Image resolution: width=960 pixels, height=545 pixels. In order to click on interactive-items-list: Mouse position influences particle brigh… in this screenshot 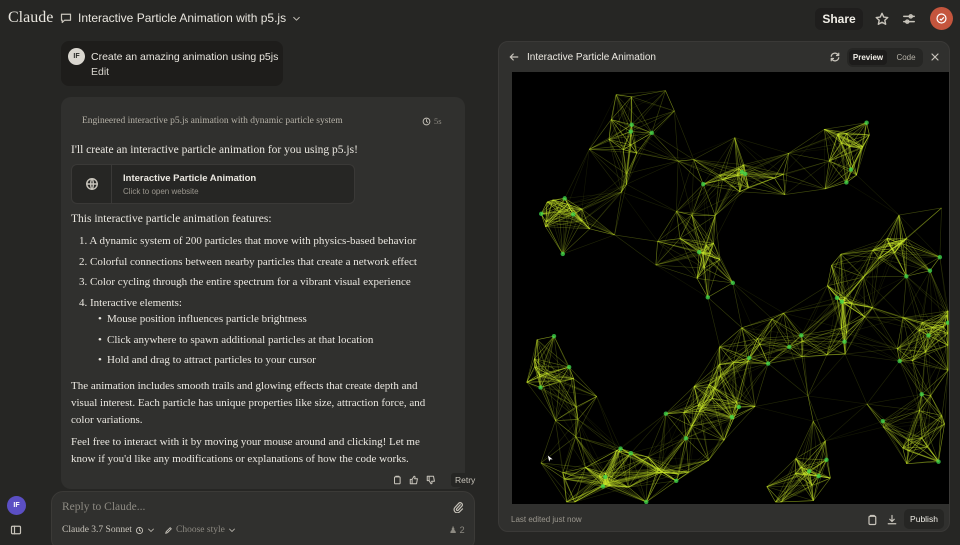, I will do `click(261, 343)`.